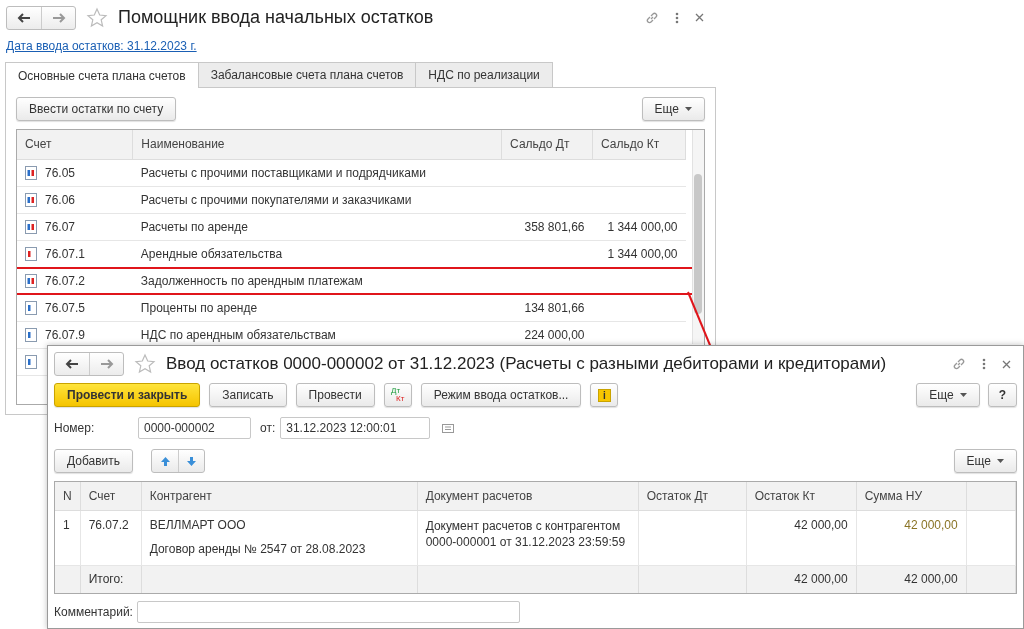  Describe the element at coordinates (484, 74) in the screenshot. I see `tab: НДС по реализации` at that location.